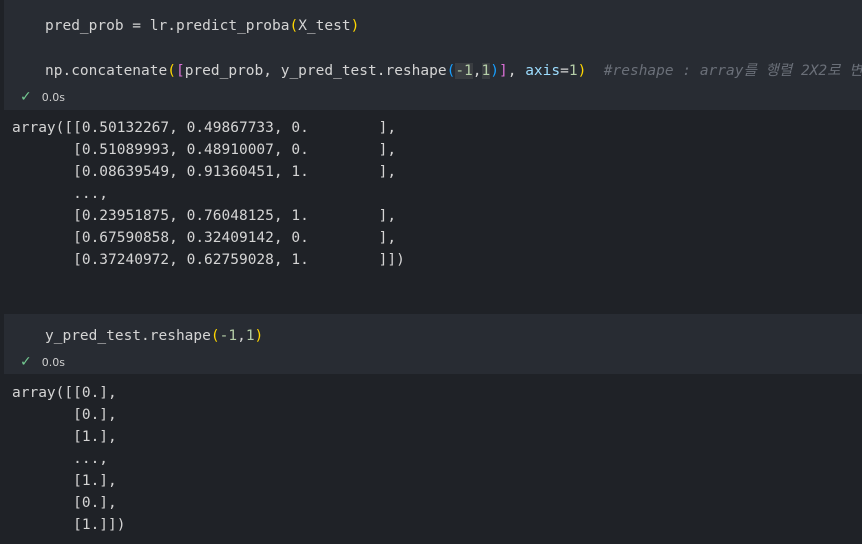 This screenshot has height=544, width=862. What do you see at coordinates (136, 26) in the screenshot?
I see `token-eq: =` at bounding box center [136, 26].